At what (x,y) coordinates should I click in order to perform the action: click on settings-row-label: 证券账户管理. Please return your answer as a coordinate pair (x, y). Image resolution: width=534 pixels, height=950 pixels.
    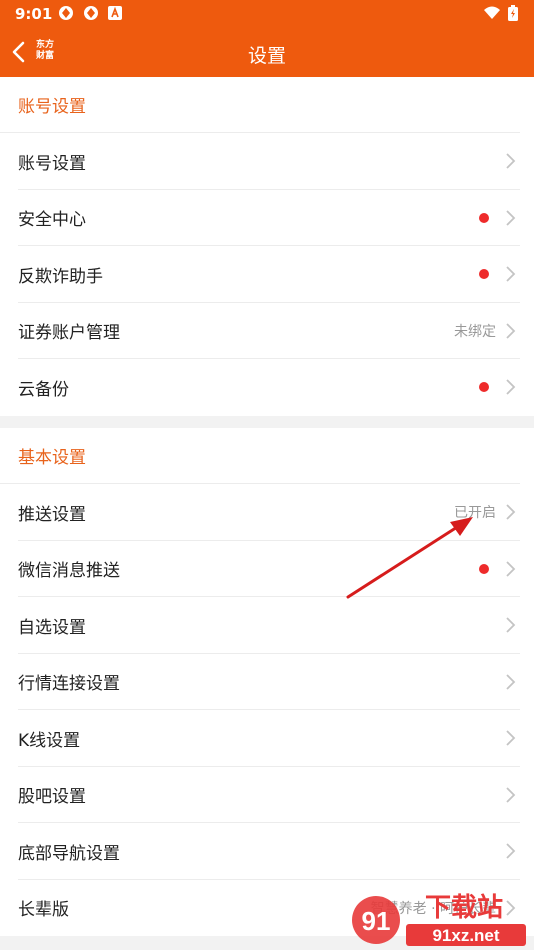
    Looking at the image, I should click on (69, 333).